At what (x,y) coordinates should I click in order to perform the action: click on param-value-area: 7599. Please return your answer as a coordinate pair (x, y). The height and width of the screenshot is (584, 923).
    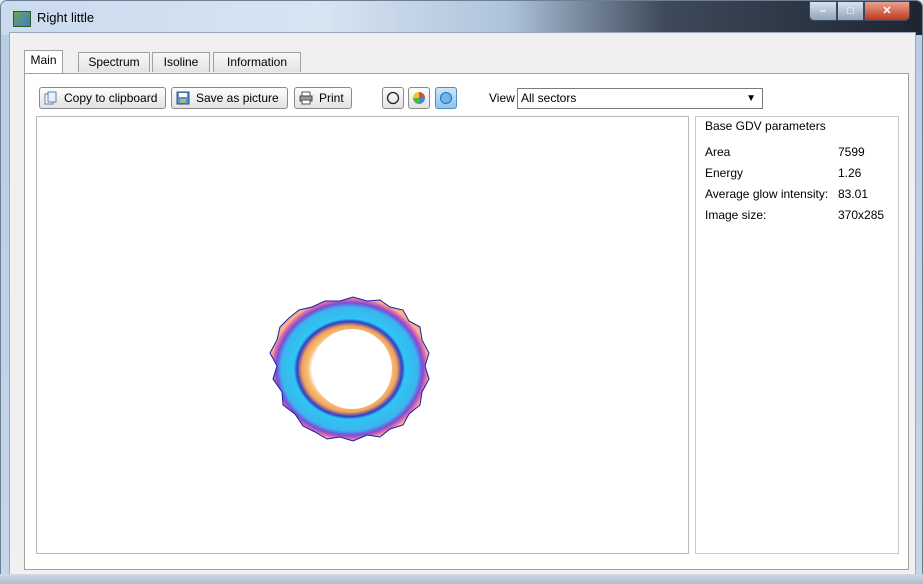
    Looking at the image, I should click on (851, 152).